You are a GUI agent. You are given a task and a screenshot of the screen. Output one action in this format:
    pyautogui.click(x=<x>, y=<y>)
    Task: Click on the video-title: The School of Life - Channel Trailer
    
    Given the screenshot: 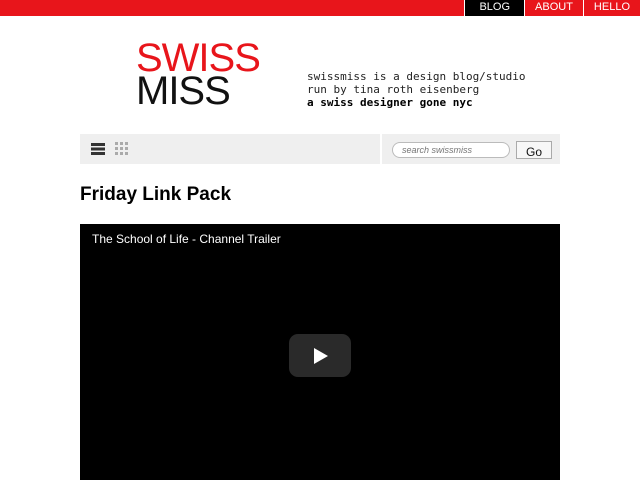 What is the action you would take?
    pyautogui.click(x=186, y=239)
    